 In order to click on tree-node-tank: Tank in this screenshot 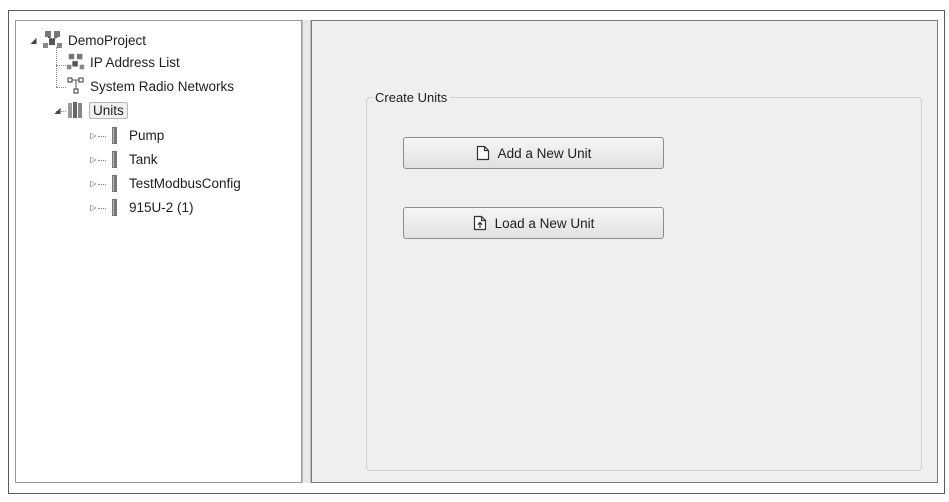, I will do `click(133, 159)`.